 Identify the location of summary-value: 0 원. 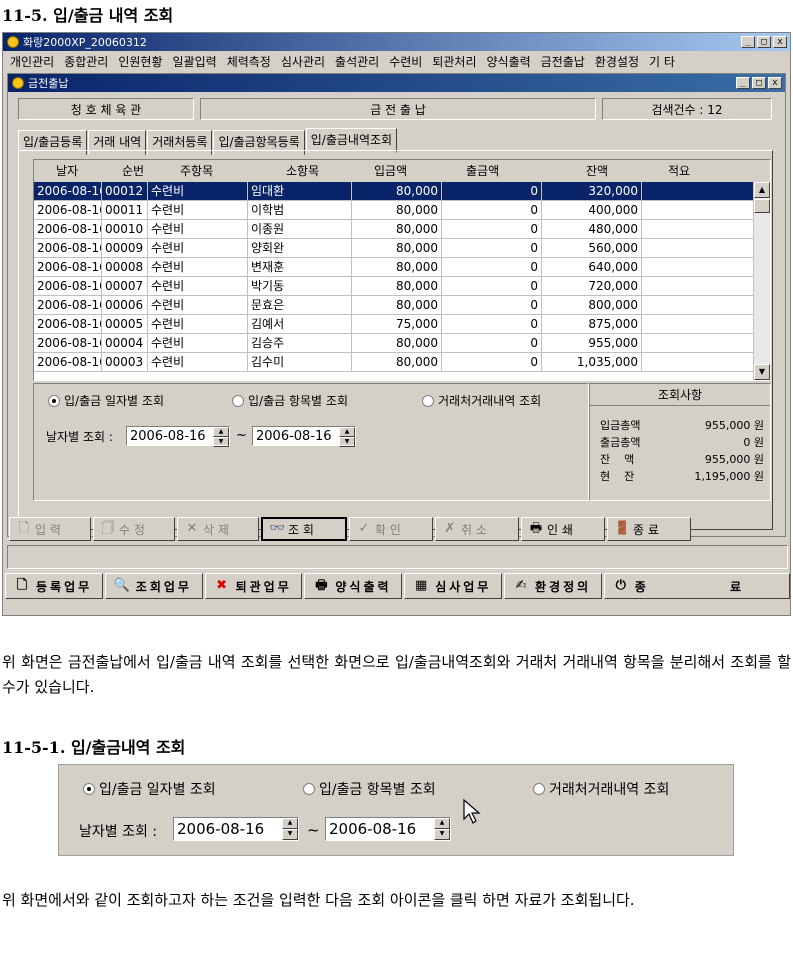
(753, 442).